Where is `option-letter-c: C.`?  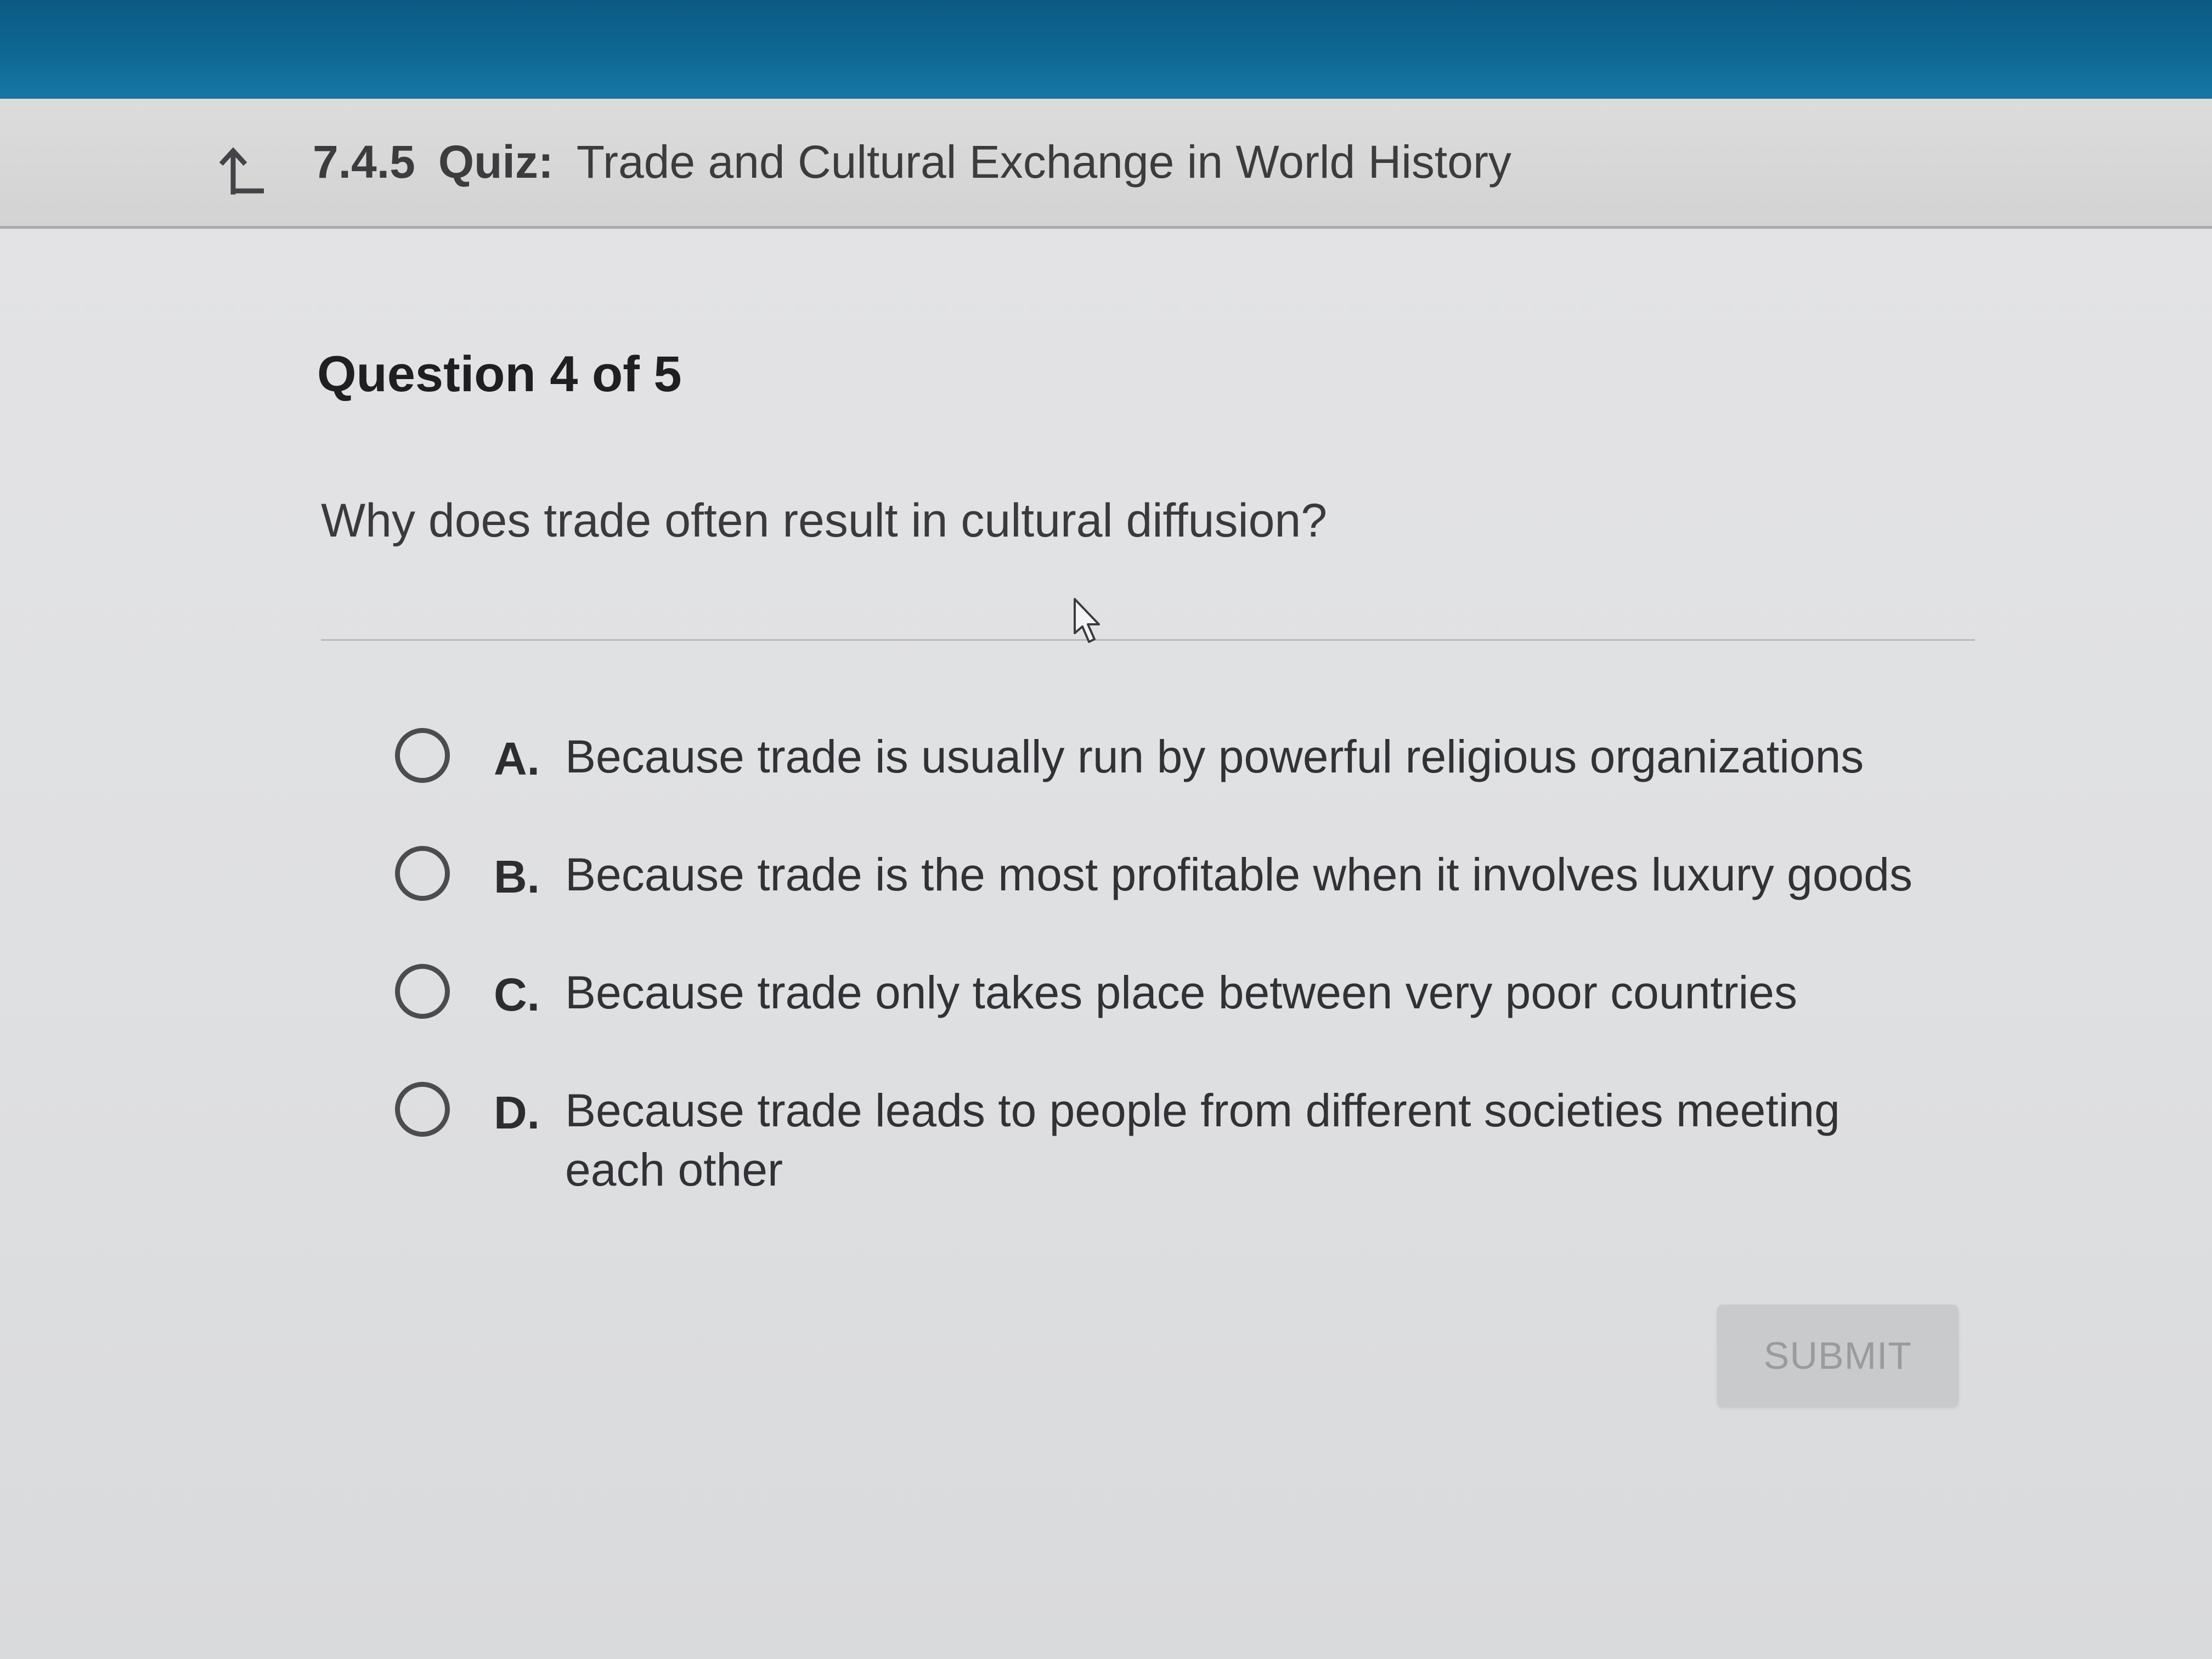
option-letter-c: C. is located at coordinates (517, 995).